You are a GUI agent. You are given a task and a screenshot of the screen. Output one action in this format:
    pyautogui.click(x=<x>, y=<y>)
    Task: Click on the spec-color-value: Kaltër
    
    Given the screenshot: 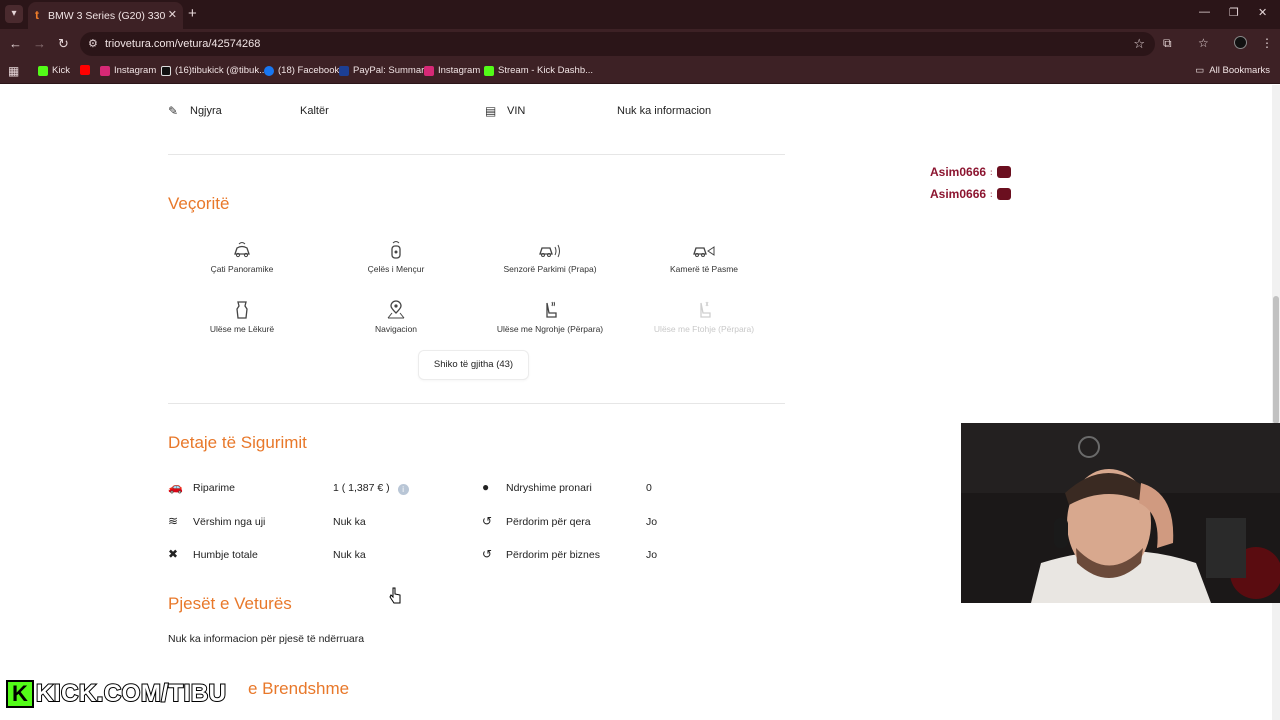 What is the action you would take?
    pyautogui.click(x=314, y=111)
    